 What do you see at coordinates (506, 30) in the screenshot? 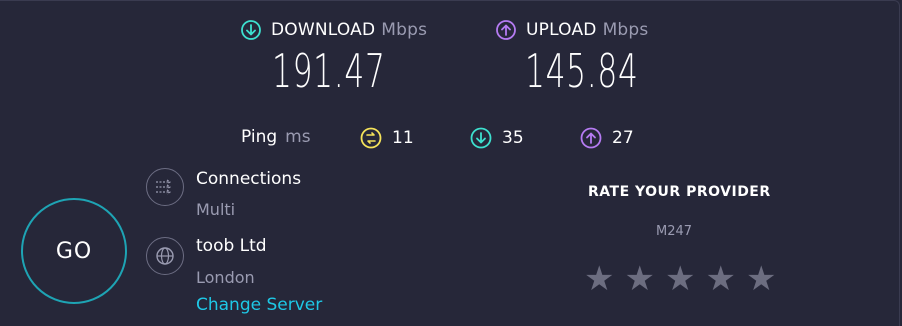
I see `upload-arrow-icon` at bounding box center [506, 30].